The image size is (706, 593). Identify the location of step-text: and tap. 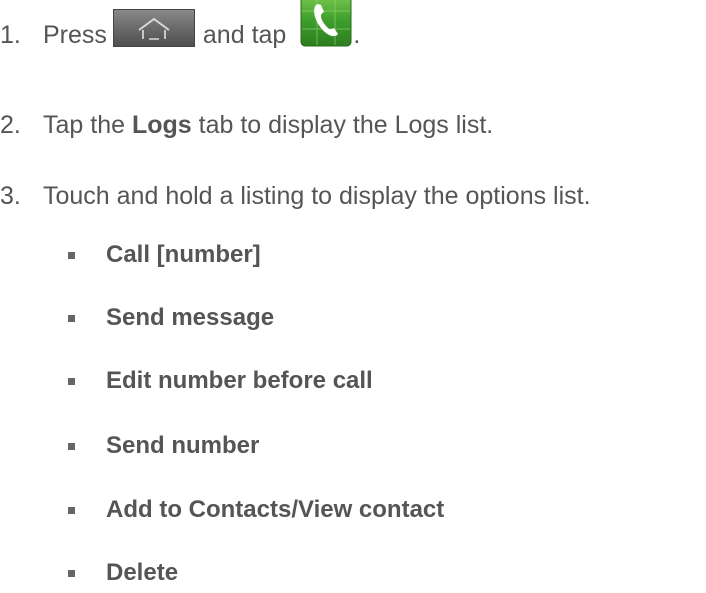
(244, 35).